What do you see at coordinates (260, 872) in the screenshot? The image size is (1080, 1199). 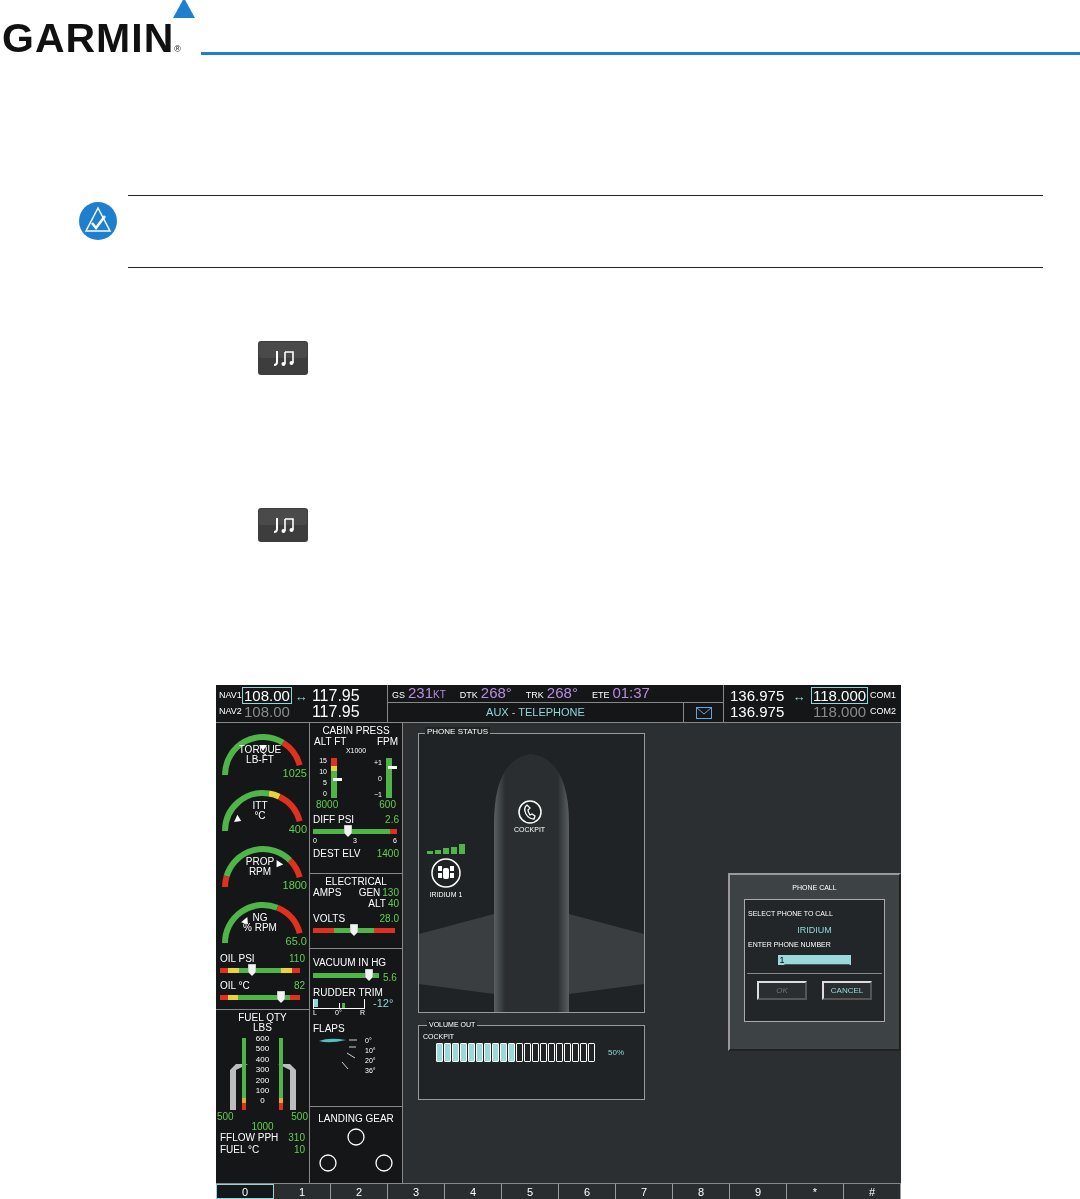 I see `gauge-unit: RPM` at bounding box center [260, 872].